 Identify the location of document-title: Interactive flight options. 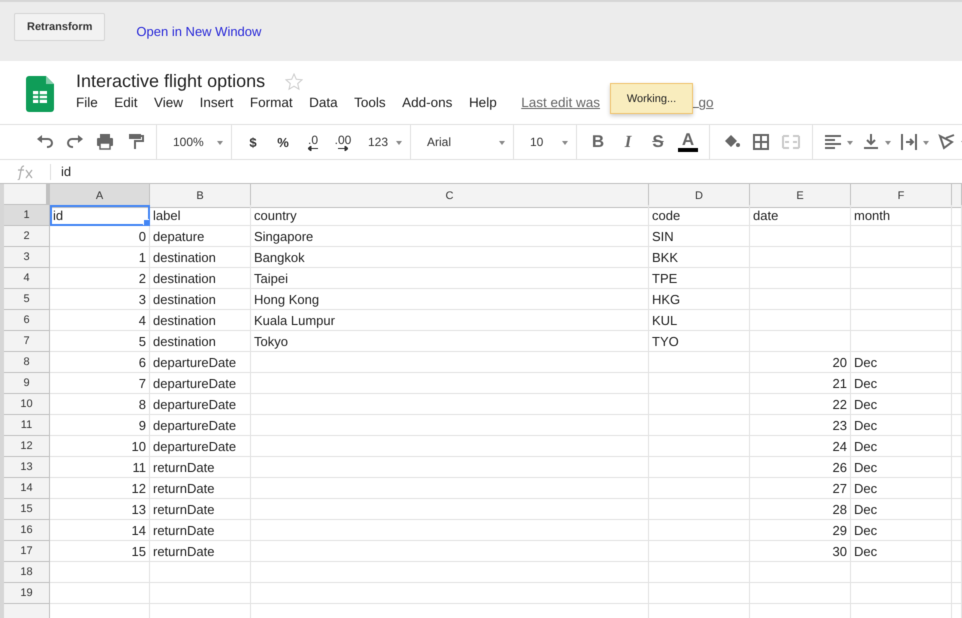
(171, 81).